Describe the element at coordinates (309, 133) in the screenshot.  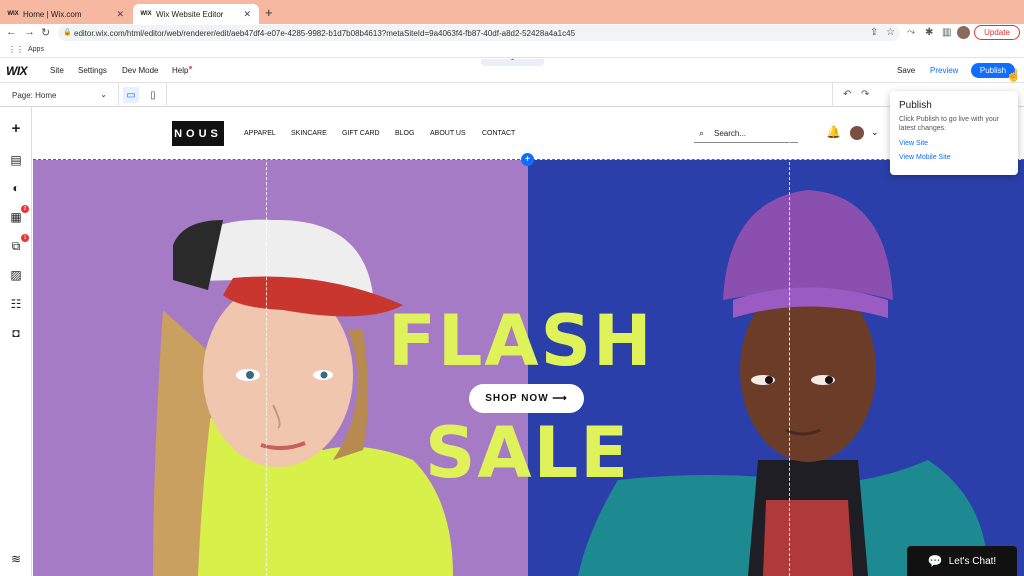
I see `nav-skincare: SKINCARE` at that location.